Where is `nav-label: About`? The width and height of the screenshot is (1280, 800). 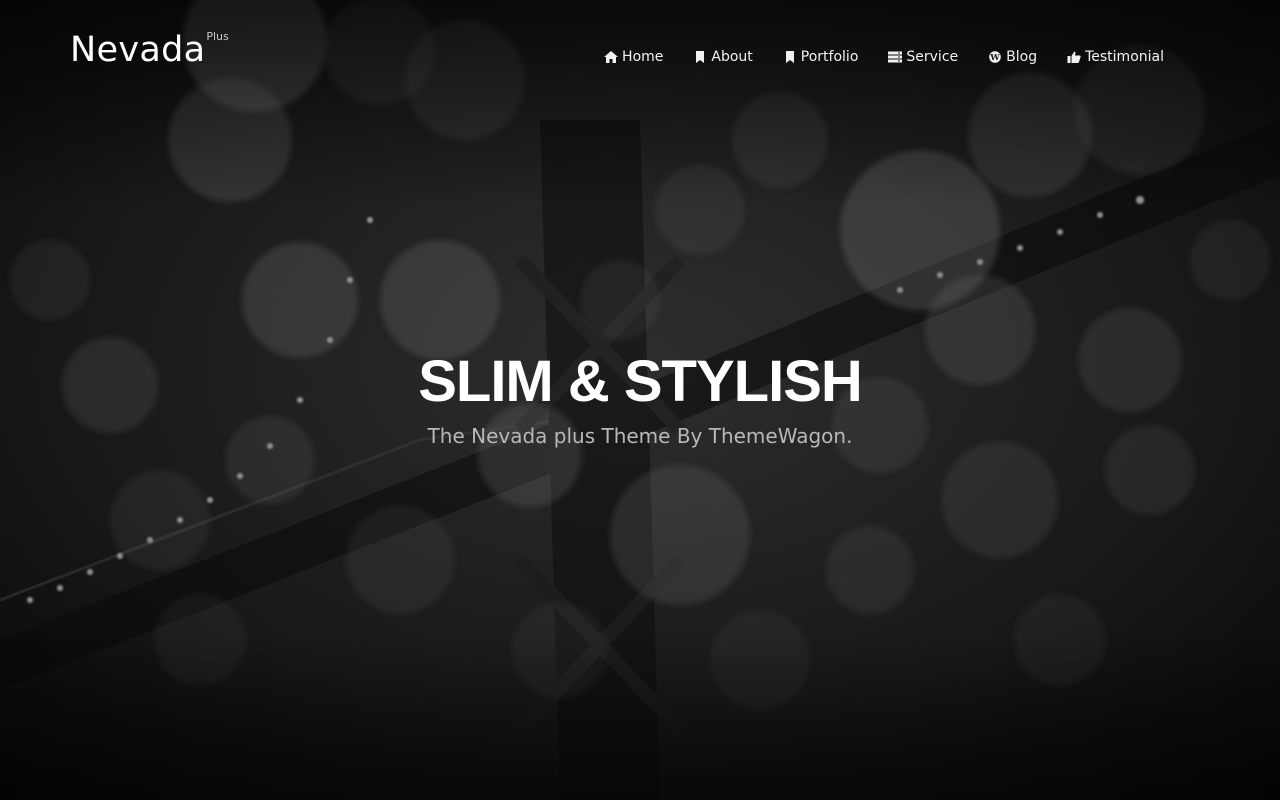 nav-label: About is located at coordinates (732, 57).